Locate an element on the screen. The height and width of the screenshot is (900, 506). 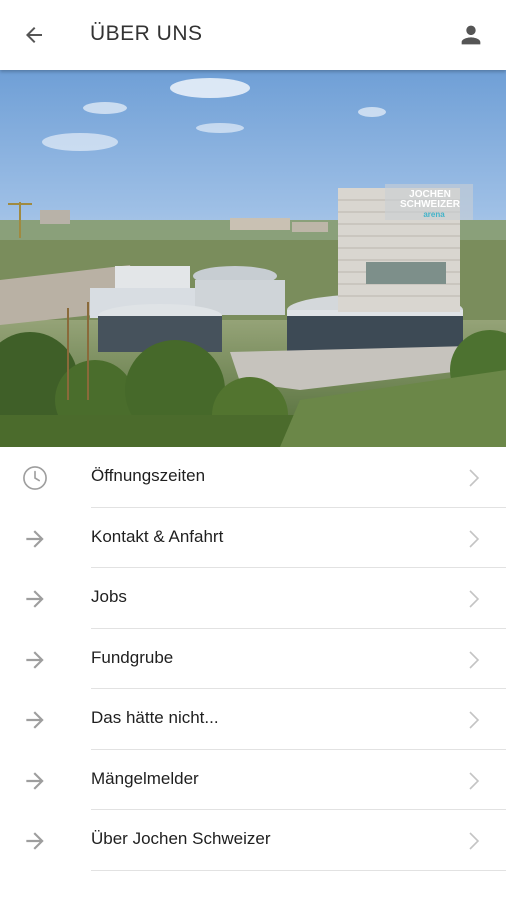
person-icon is located at coordinates (471, 35).